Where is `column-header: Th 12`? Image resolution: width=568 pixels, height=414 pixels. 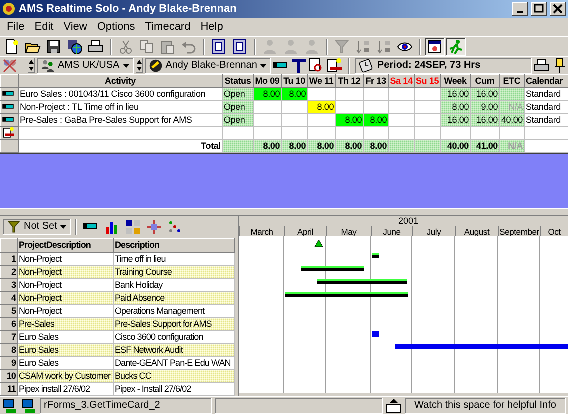 column-header: Th 12 is located at coordinates (350, 81).